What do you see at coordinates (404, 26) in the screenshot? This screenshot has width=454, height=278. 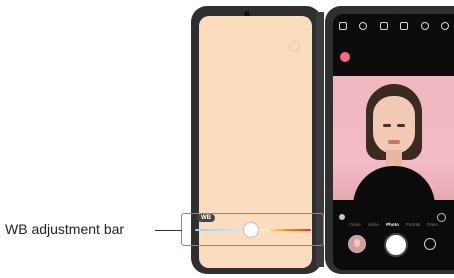 I see `mode-icon` at bounding box center [404, 26].